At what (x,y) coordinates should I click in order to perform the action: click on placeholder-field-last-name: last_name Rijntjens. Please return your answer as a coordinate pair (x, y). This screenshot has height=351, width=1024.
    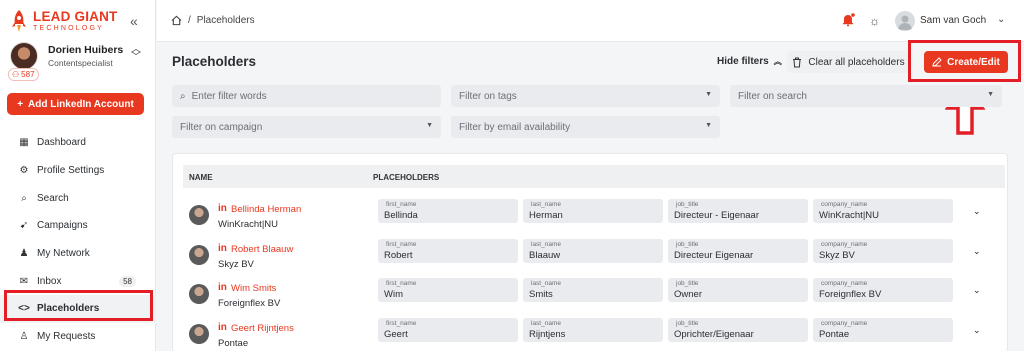
    Looking at the image, I should click on (593, 329).